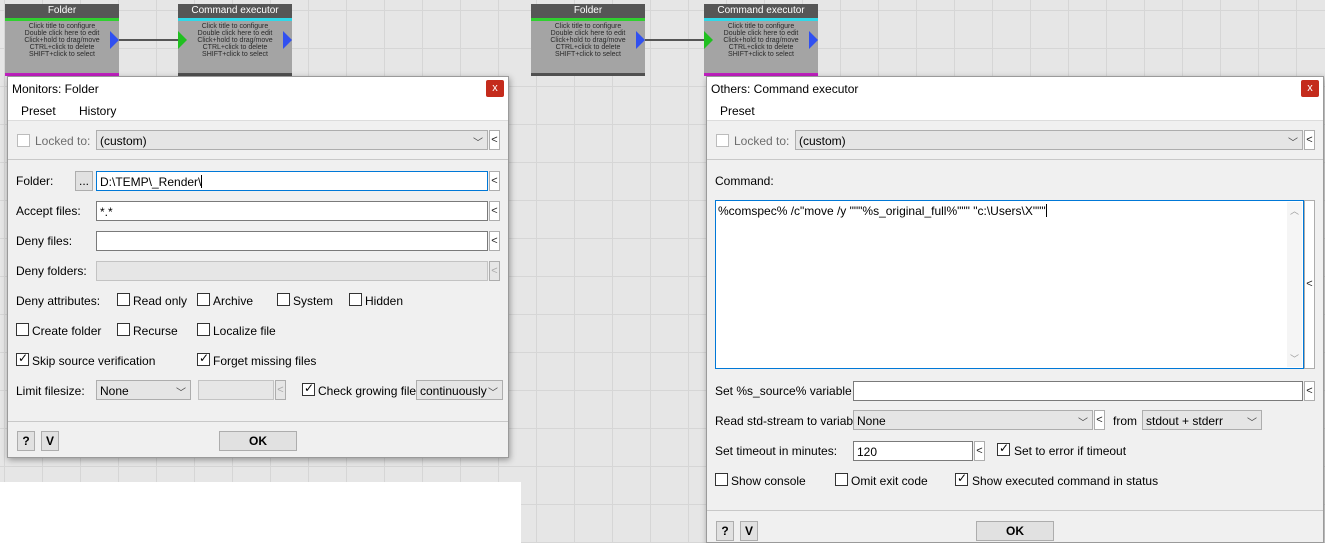 The image size is (1325, 543). Describe the element at coordinates (22, 329) in the screenshot. I see `create-folder-checkbox` at that location.